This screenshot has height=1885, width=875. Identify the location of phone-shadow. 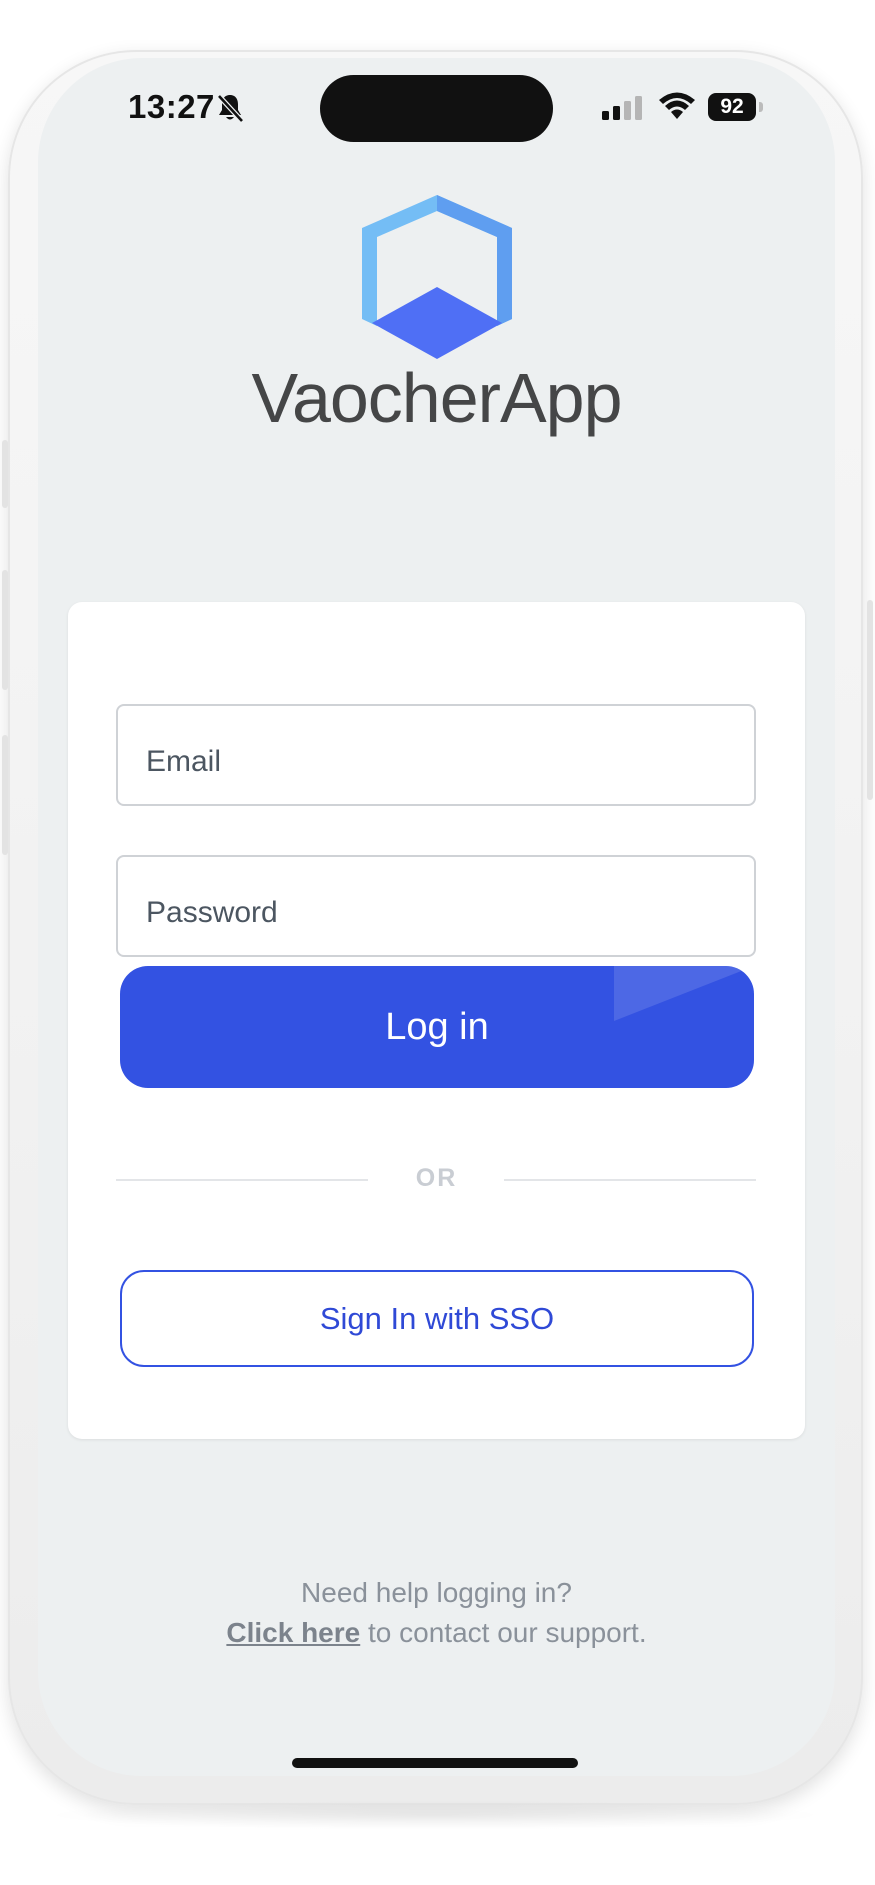
(435, 1815).